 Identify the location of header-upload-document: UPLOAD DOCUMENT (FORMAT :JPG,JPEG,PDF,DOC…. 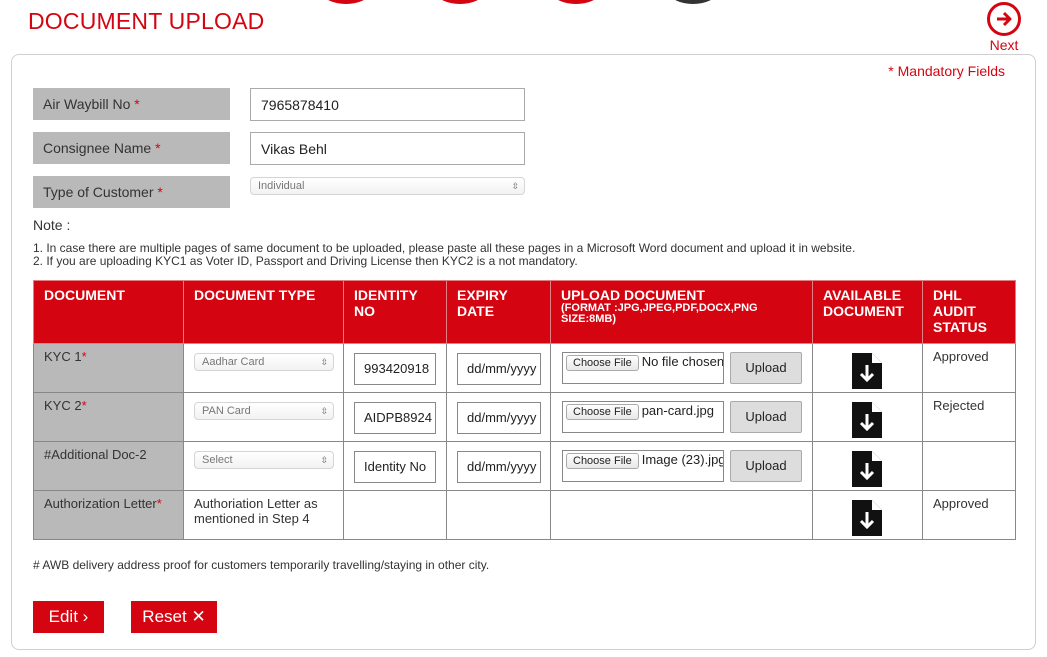
(681, 312).